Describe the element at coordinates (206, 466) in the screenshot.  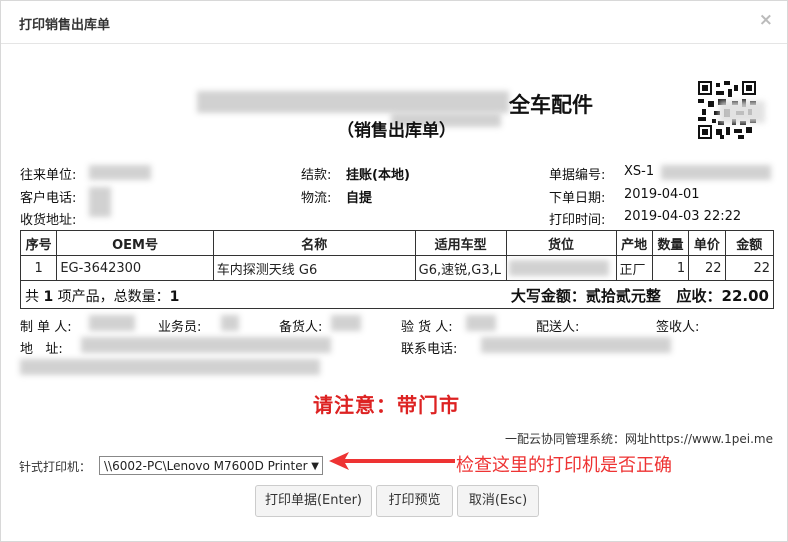
I see `printer-select-value: \\6002-PC\Lenovo M7600D Printer` at that location.